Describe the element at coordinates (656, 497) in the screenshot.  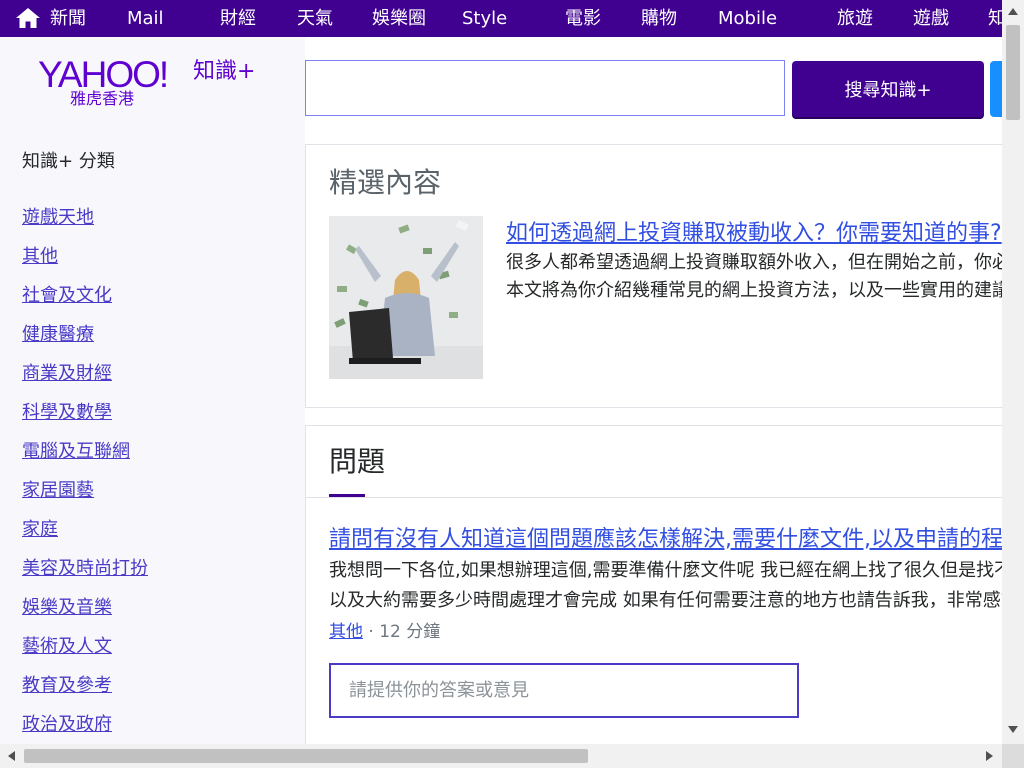
I see `tab-divider` at that location.